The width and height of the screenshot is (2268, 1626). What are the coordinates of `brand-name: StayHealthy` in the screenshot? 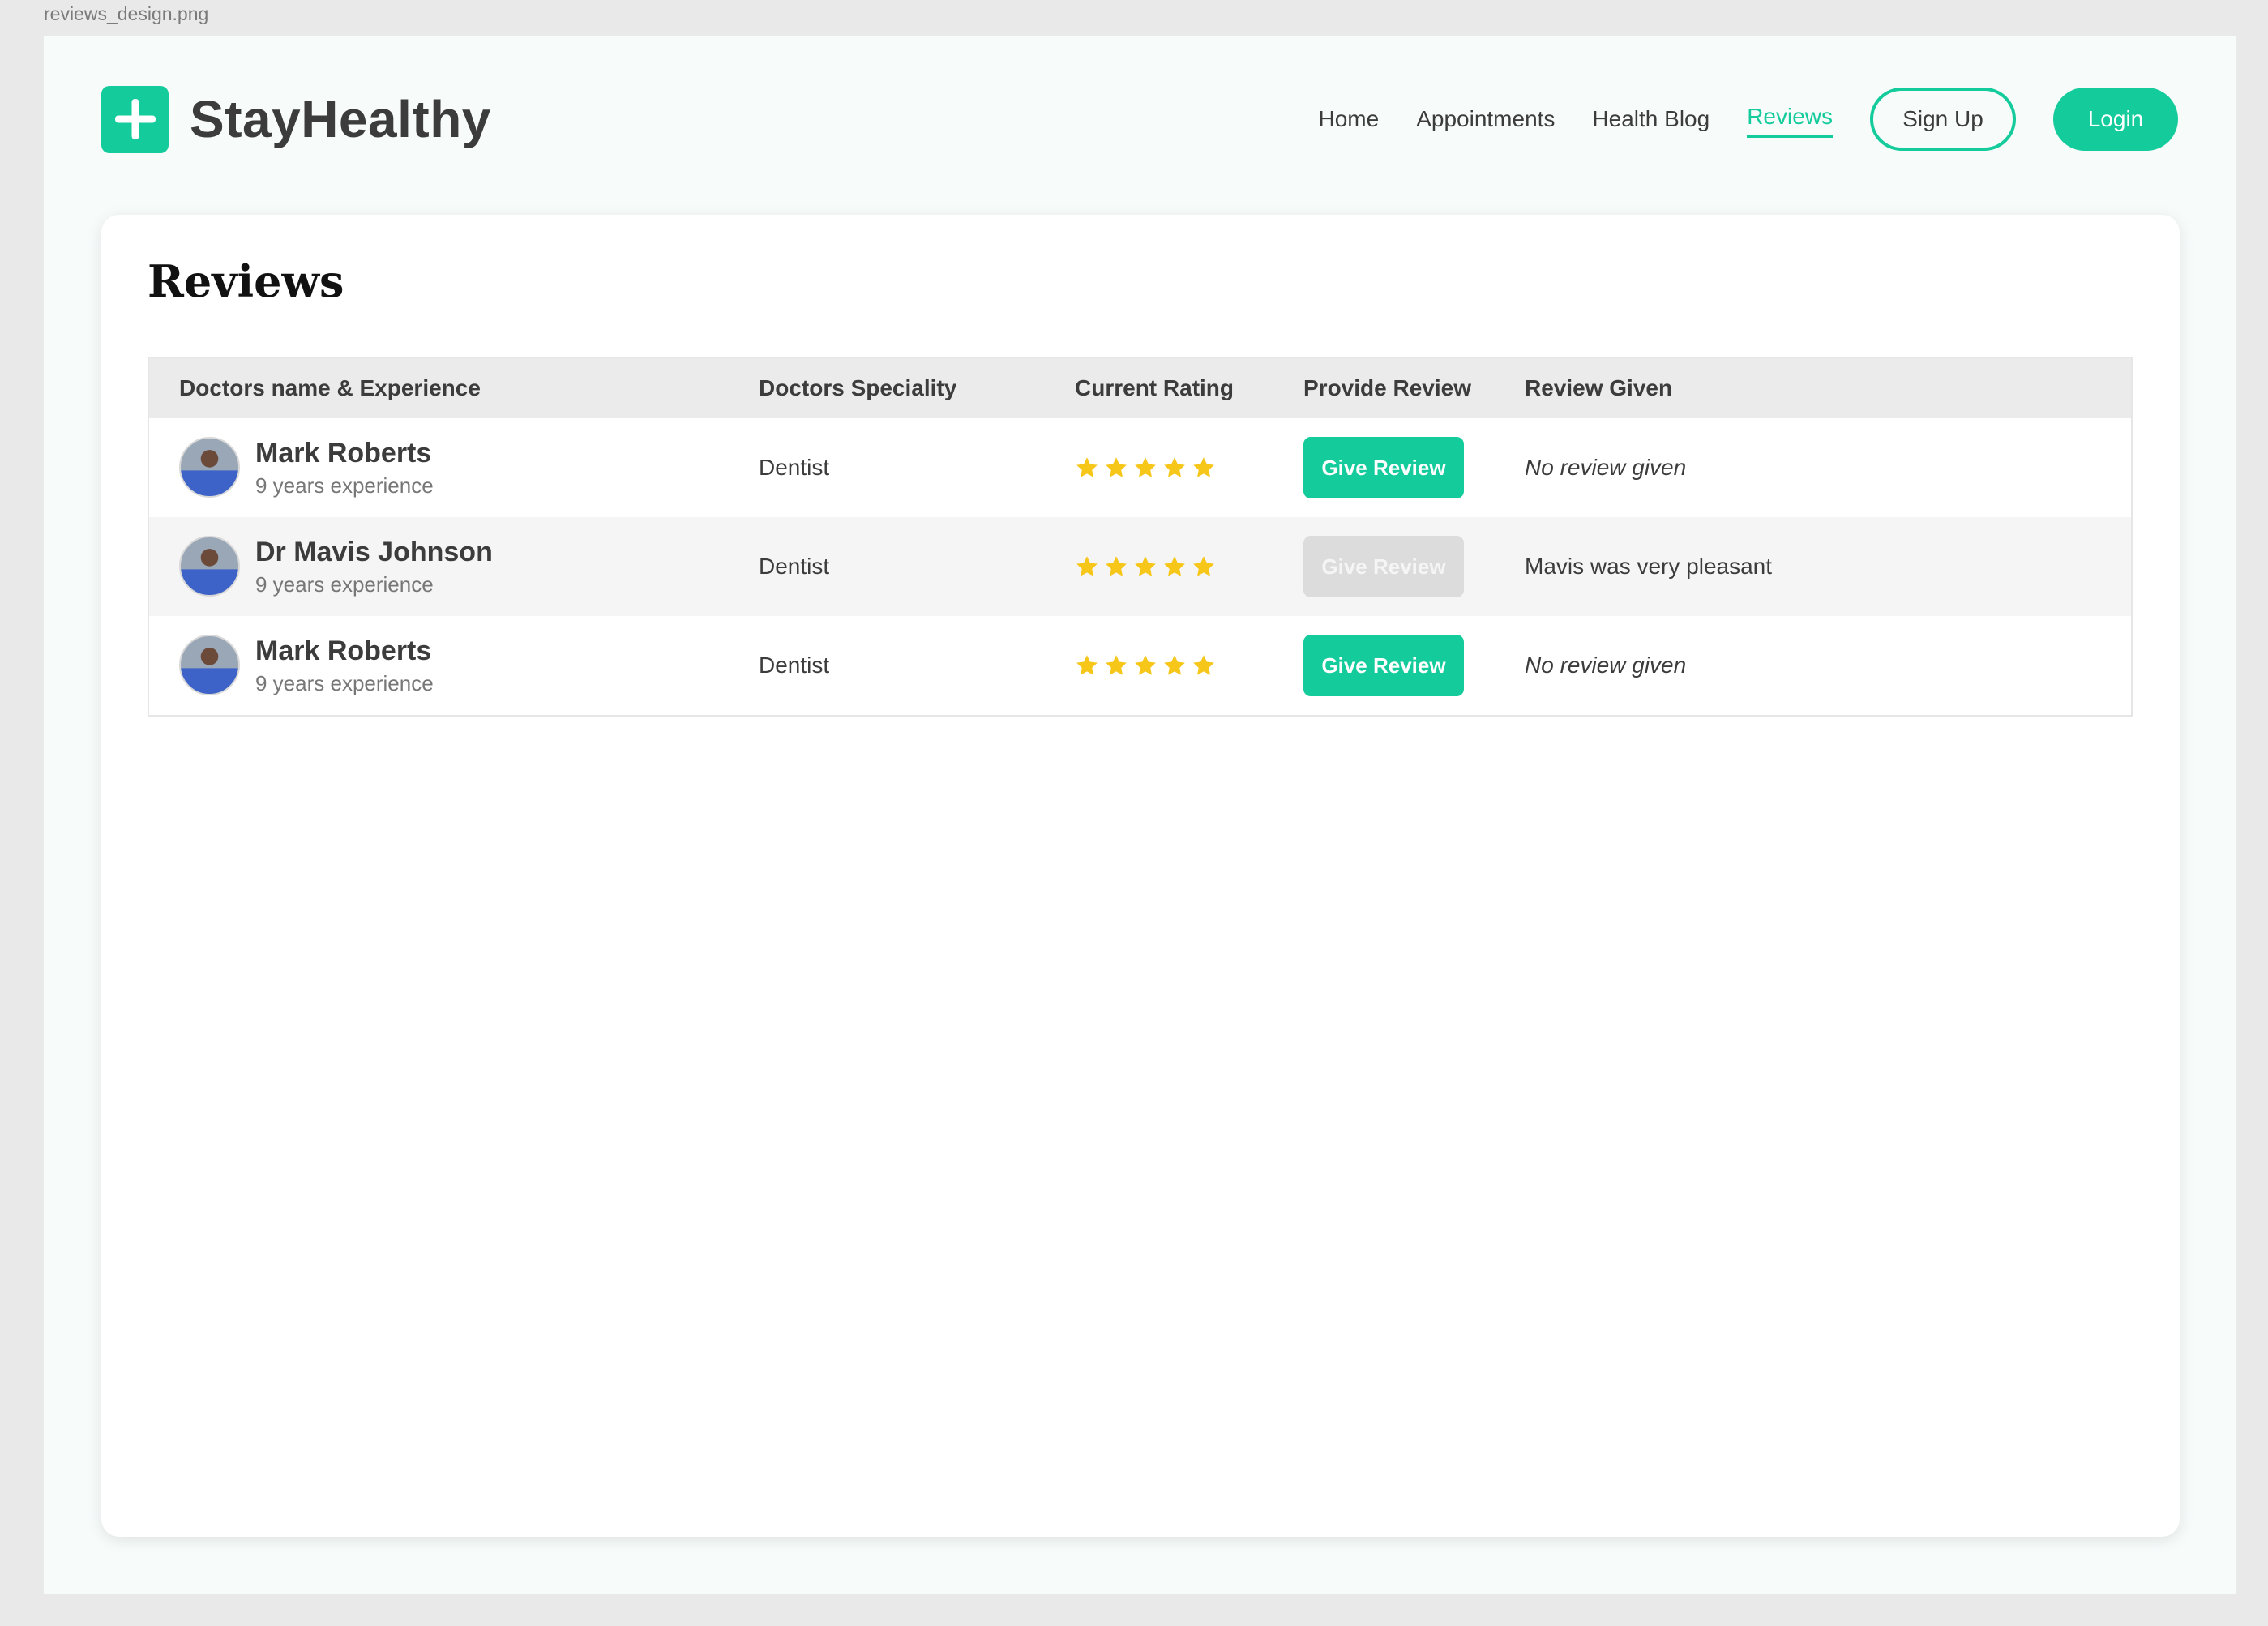 It's located at (340, 119).